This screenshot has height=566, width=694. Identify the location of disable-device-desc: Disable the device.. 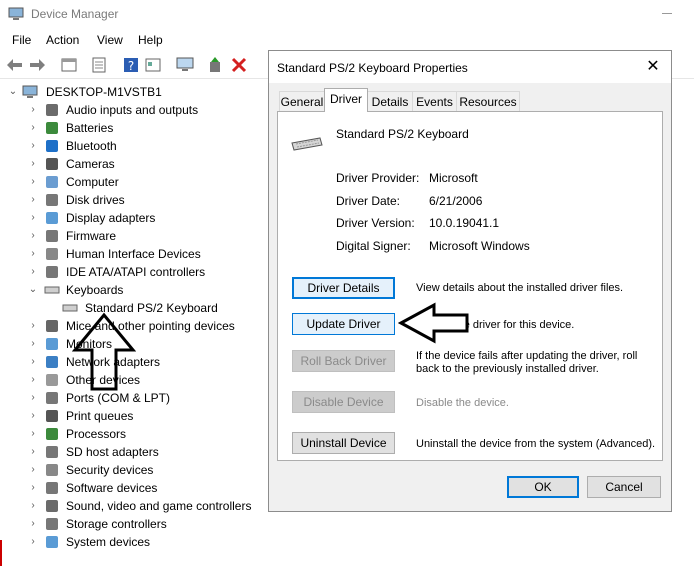
(462, 403).